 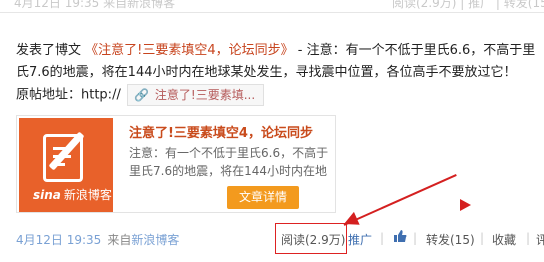 What do you see at coordinates (450, 239) in the screenshot?
I see `forward-link: 转发(15)` at bounding box center [450, 239].